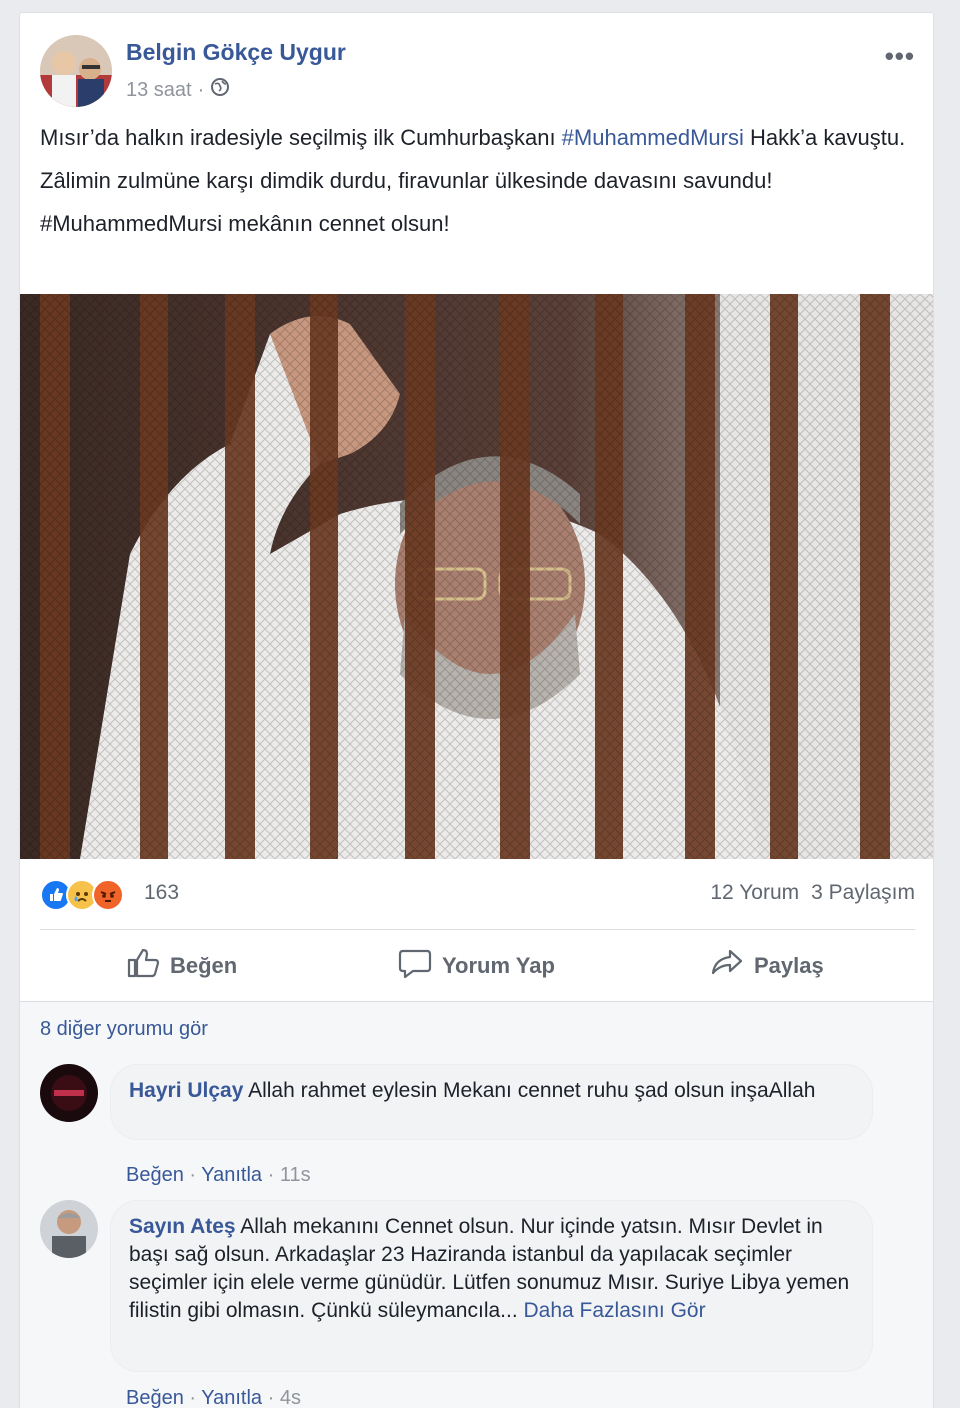  Describe the element at coordinates (204, 965) in the screenshot. I see `like-label: Beğen` at that location.